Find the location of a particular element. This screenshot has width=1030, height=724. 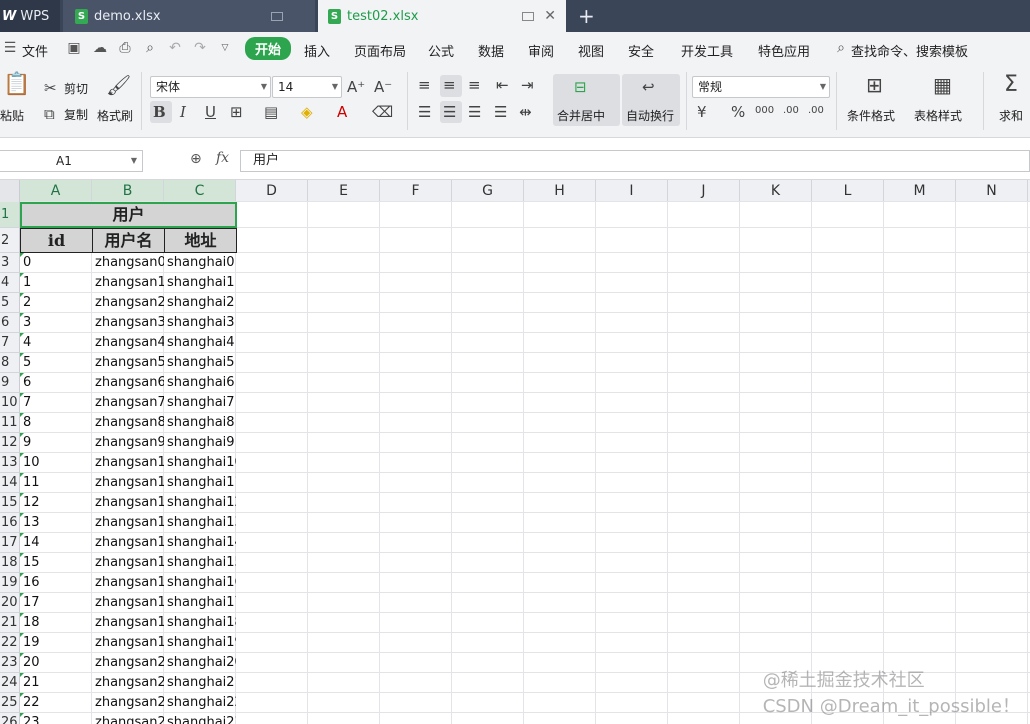

row-header-10: 10 is located at coordinates (10, 403).